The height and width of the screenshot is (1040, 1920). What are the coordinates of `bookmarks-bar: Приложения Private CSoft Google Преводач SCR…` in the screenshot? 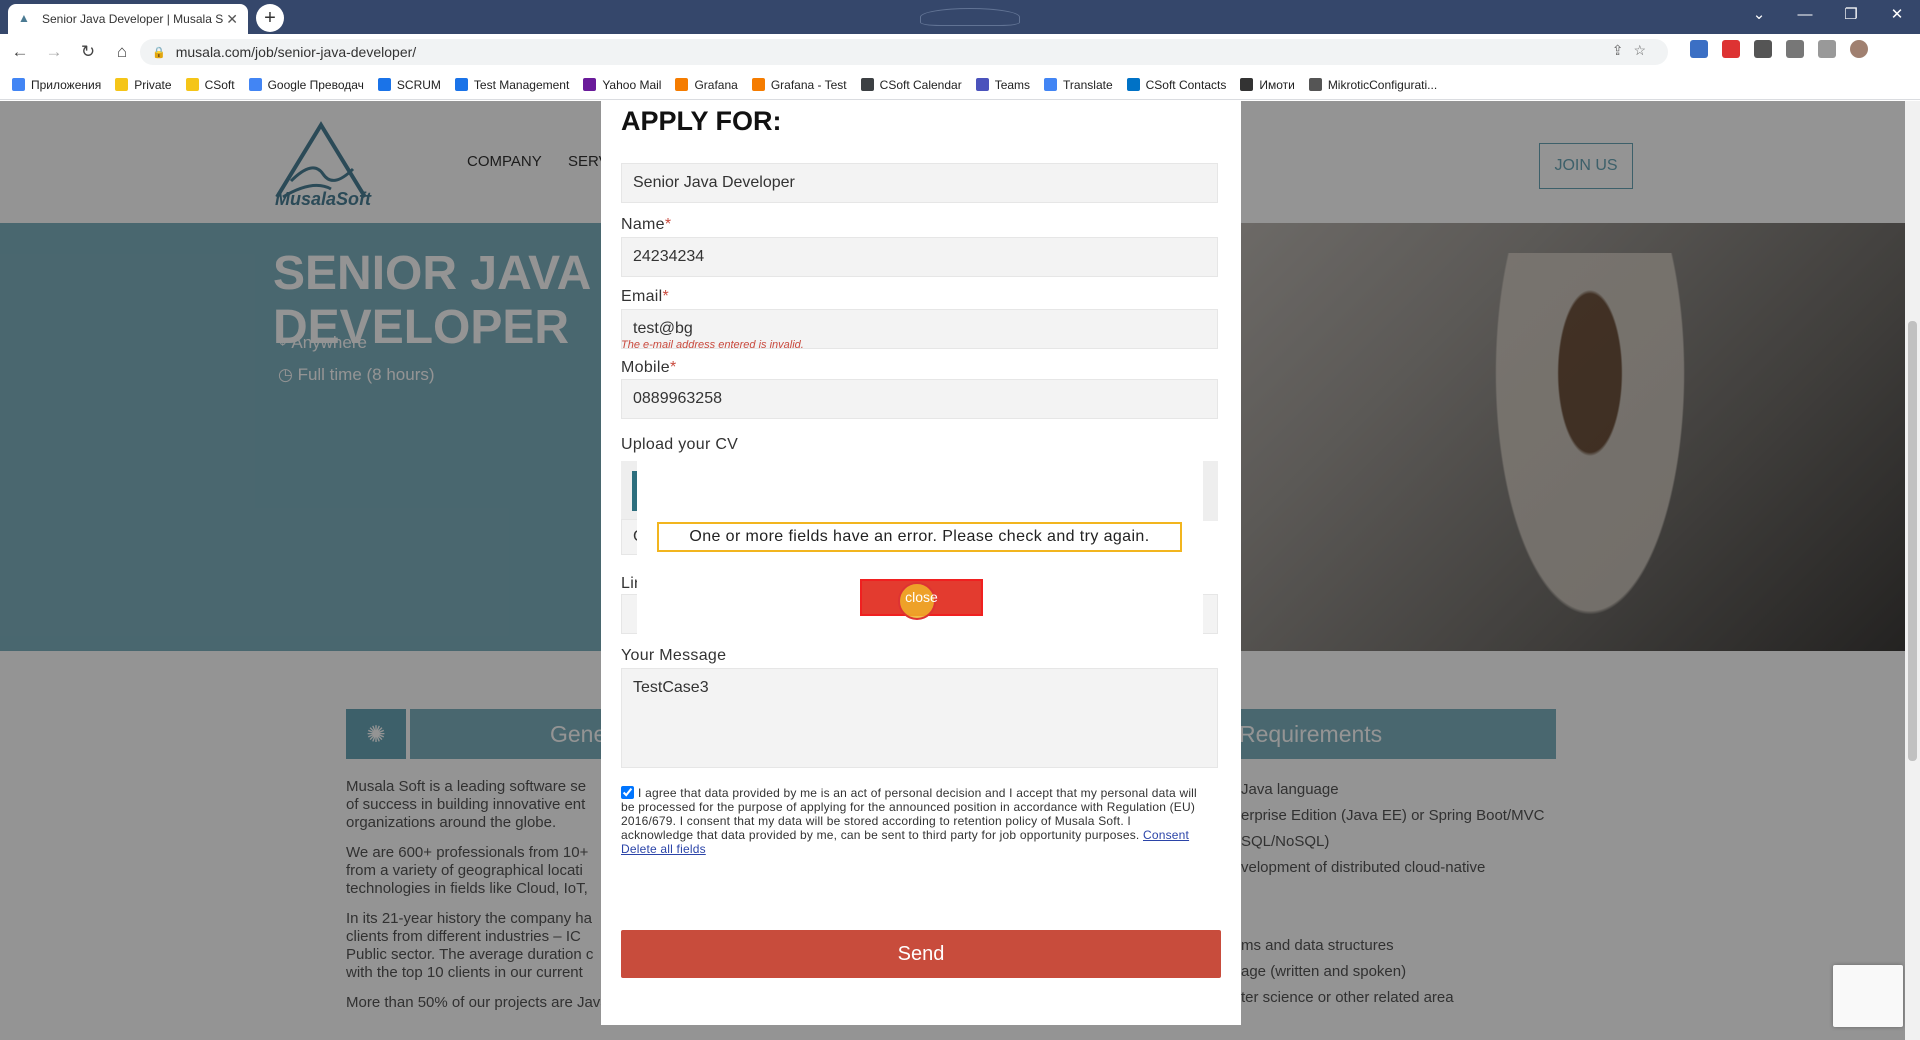 It's located at (960, 85).